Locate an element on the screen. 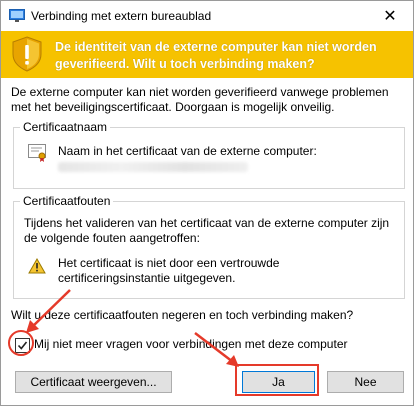 The height and width of the screenshot is (406, 414). warning-shield-icon is located at coordinates (27, 54).